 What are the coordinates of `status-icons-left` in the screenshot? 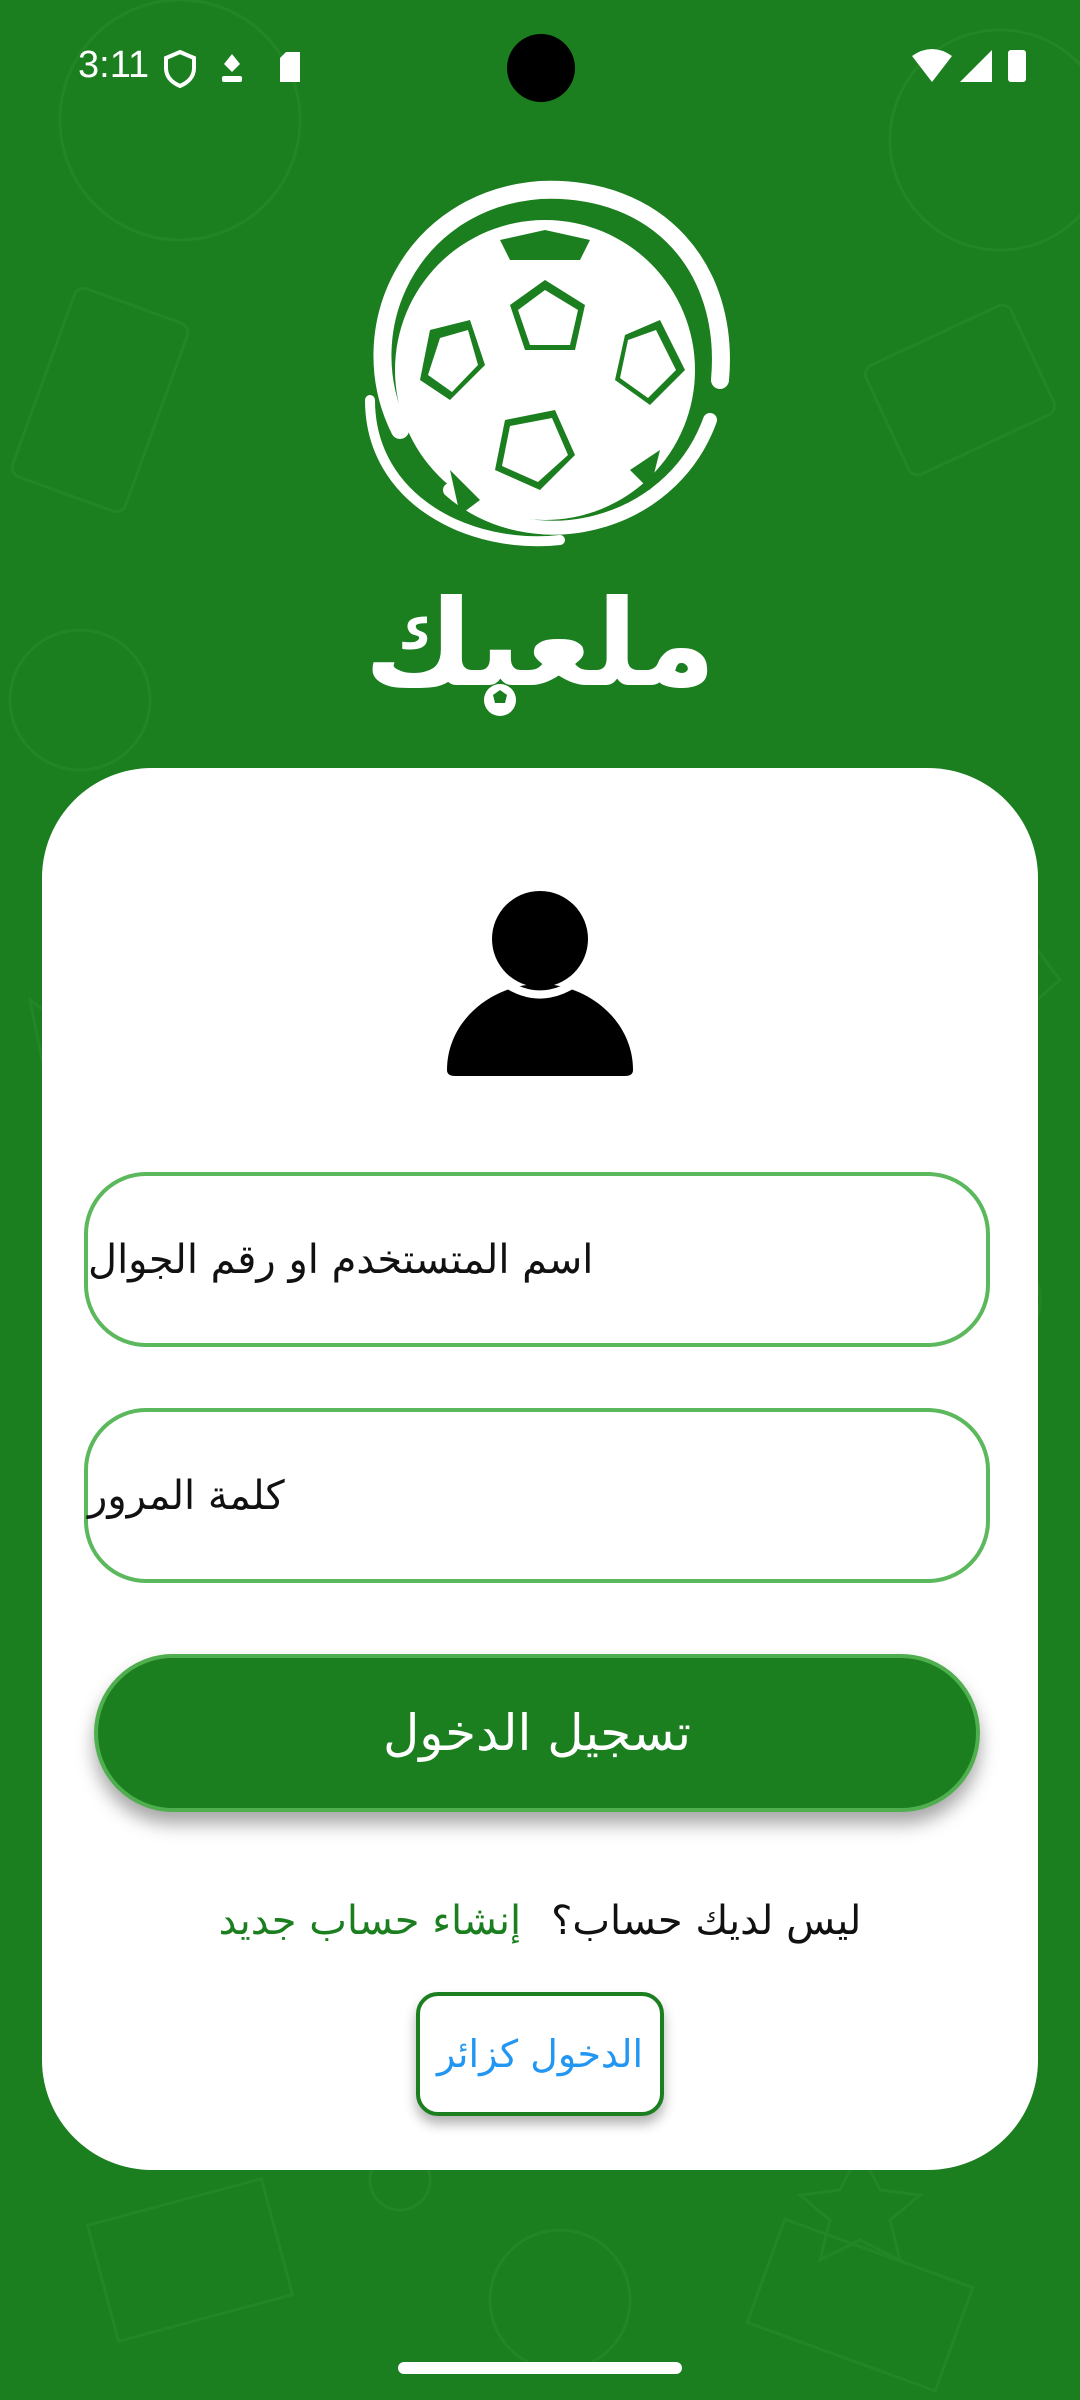 It's located at (231, 70).